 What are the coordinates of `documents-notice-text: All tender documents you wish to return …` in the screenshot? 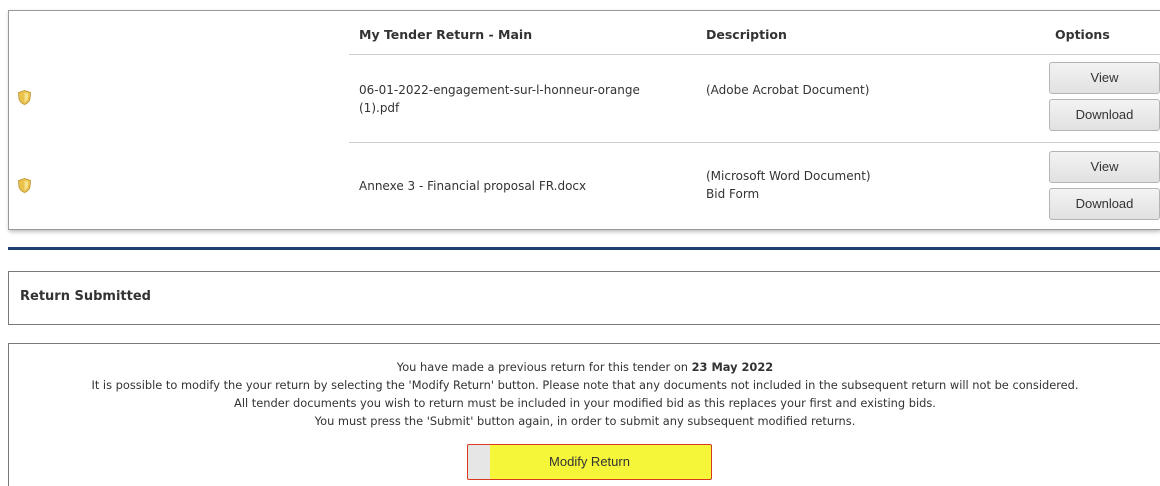 It's located at (585, 403).